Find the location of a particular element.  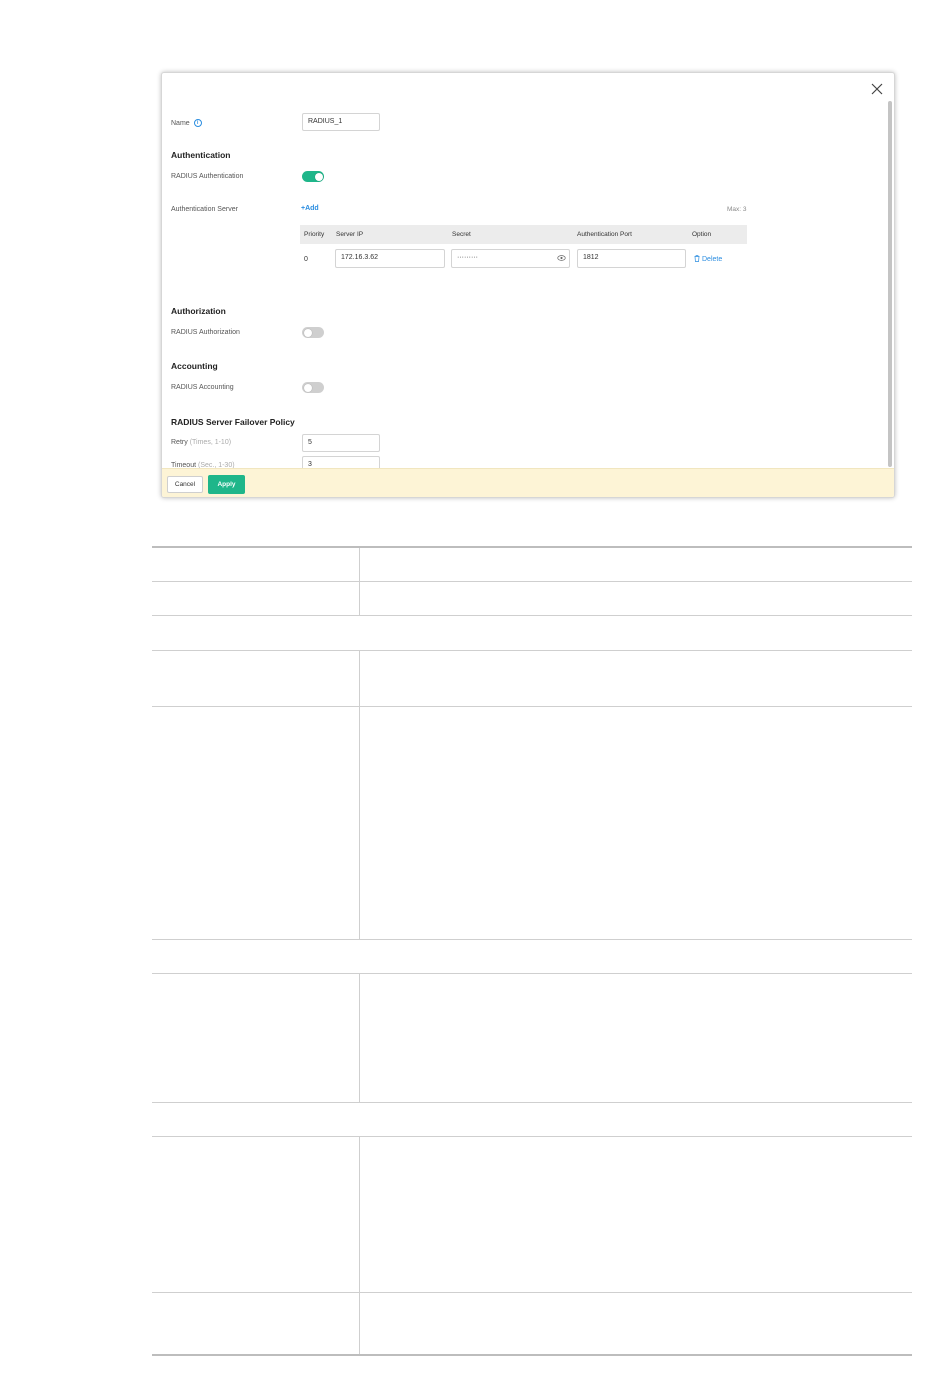

col-option: Option is located at coordinates (702, 234).